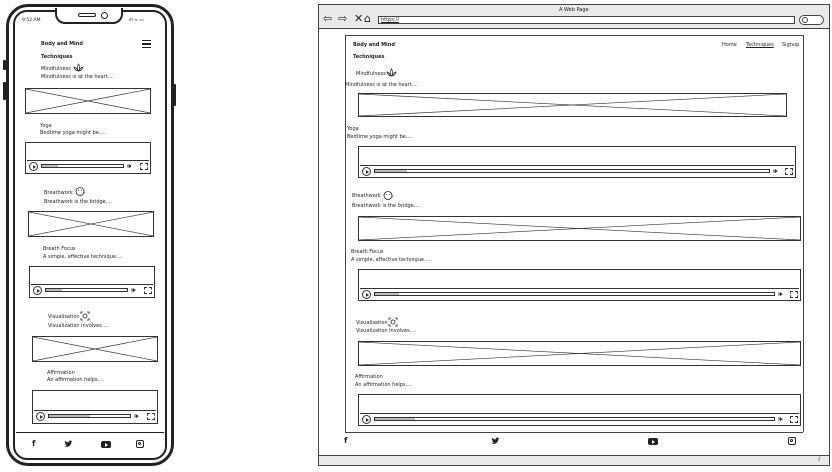 The width and height of the screenshot is (832, 472). What do you see at coordinates (358, 18) in the screenshot?
I see `close-icon: ✕` at bounding box center [358, 18].